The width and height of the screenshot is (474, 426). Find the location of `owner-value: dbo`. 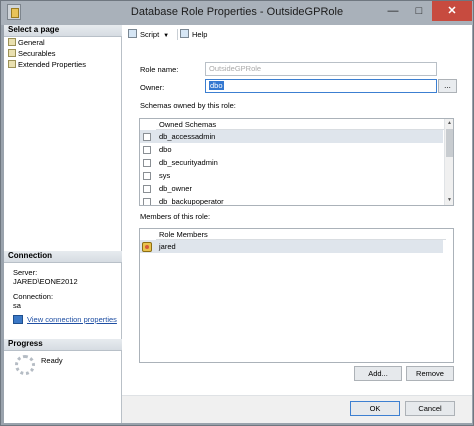

owner-value: dbo is located at coordinates (216, 85).